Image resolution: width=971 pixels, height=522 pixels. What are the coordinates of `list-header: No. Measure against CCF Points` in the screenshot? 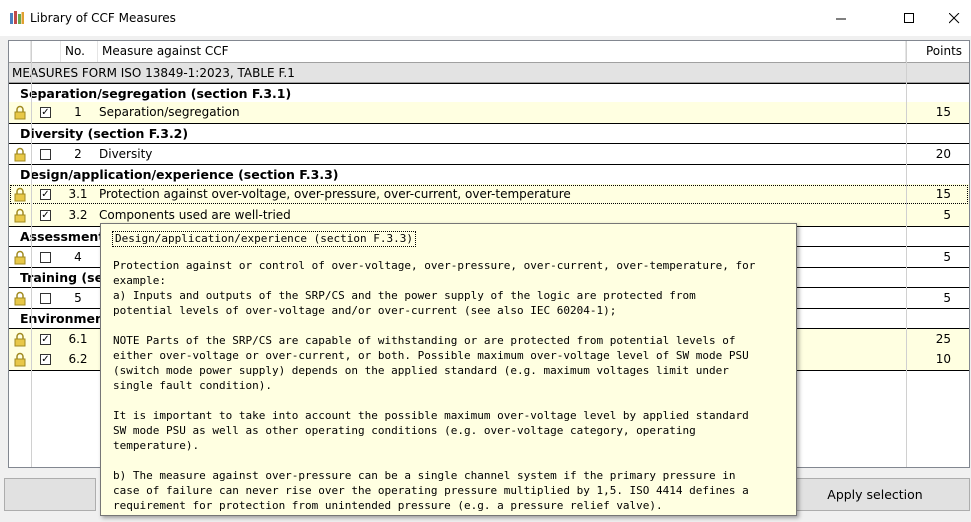 It's located at (489, 52).